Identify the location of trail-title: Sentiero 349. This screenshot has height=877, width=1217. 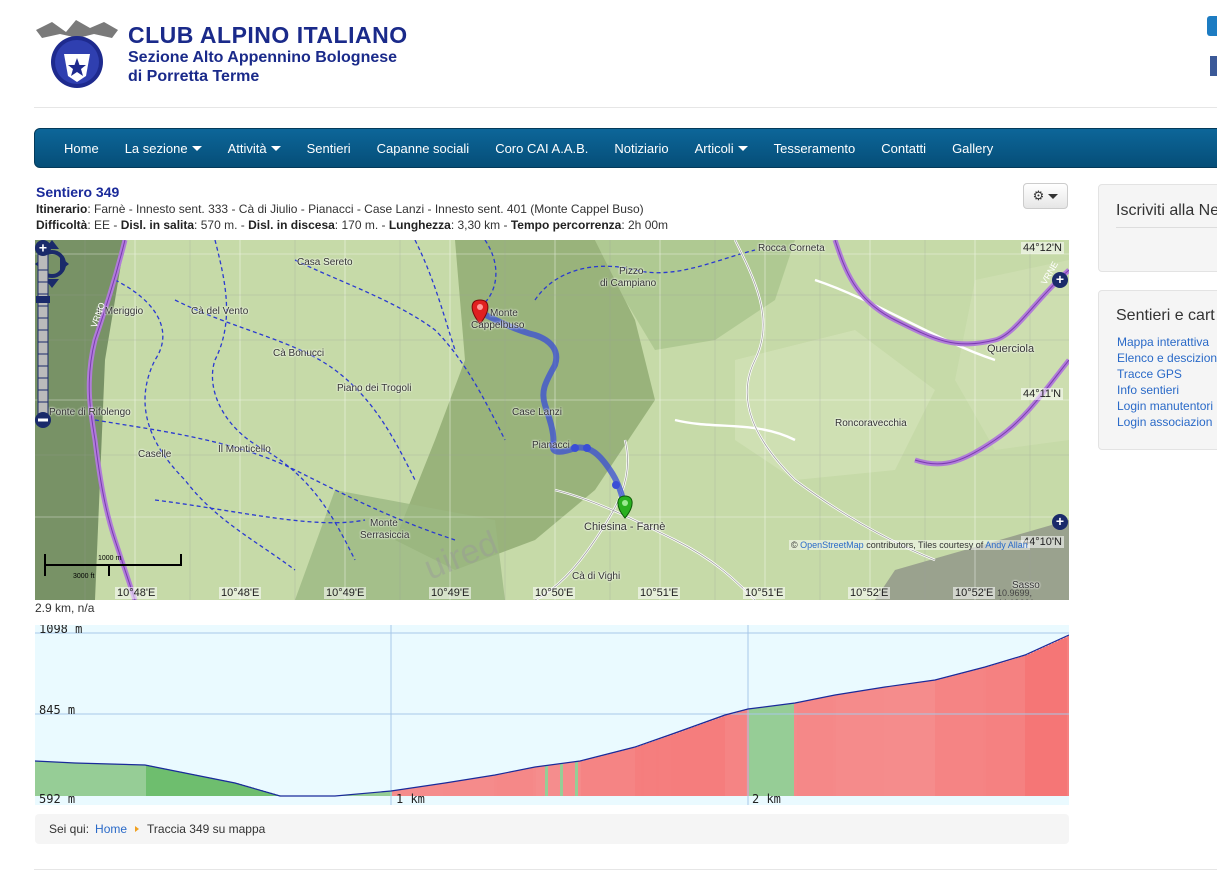
(78, 192).